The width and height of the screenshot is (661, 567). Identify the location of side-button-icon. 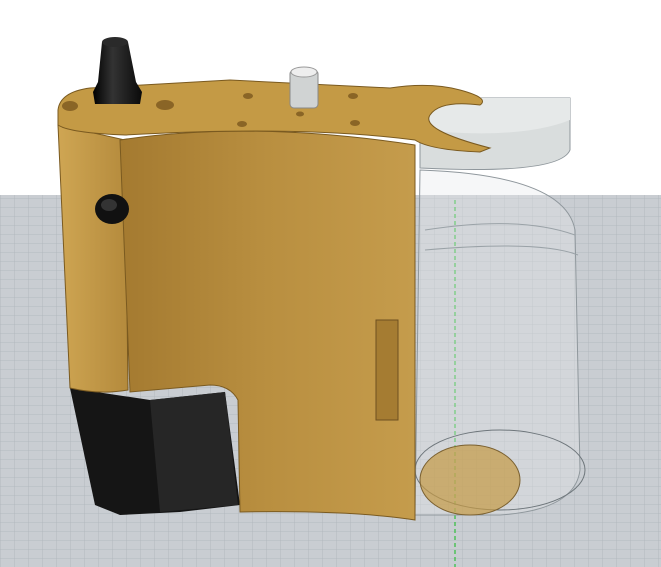
(112, 209).